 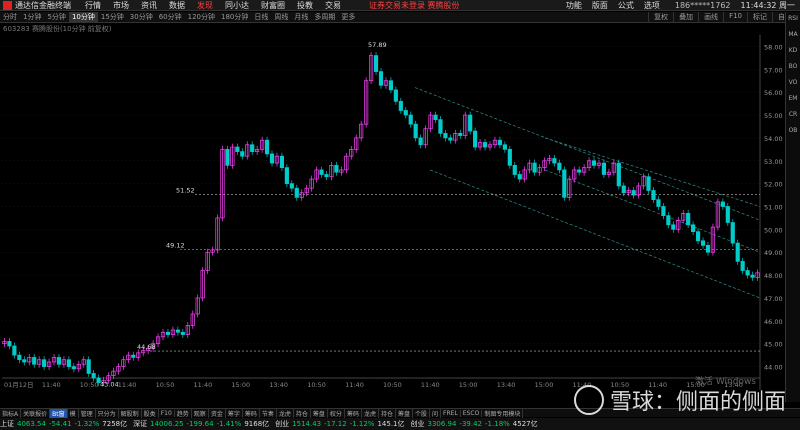 I want to click on y-tick-label: 50.00, so click(x=773, y=230).